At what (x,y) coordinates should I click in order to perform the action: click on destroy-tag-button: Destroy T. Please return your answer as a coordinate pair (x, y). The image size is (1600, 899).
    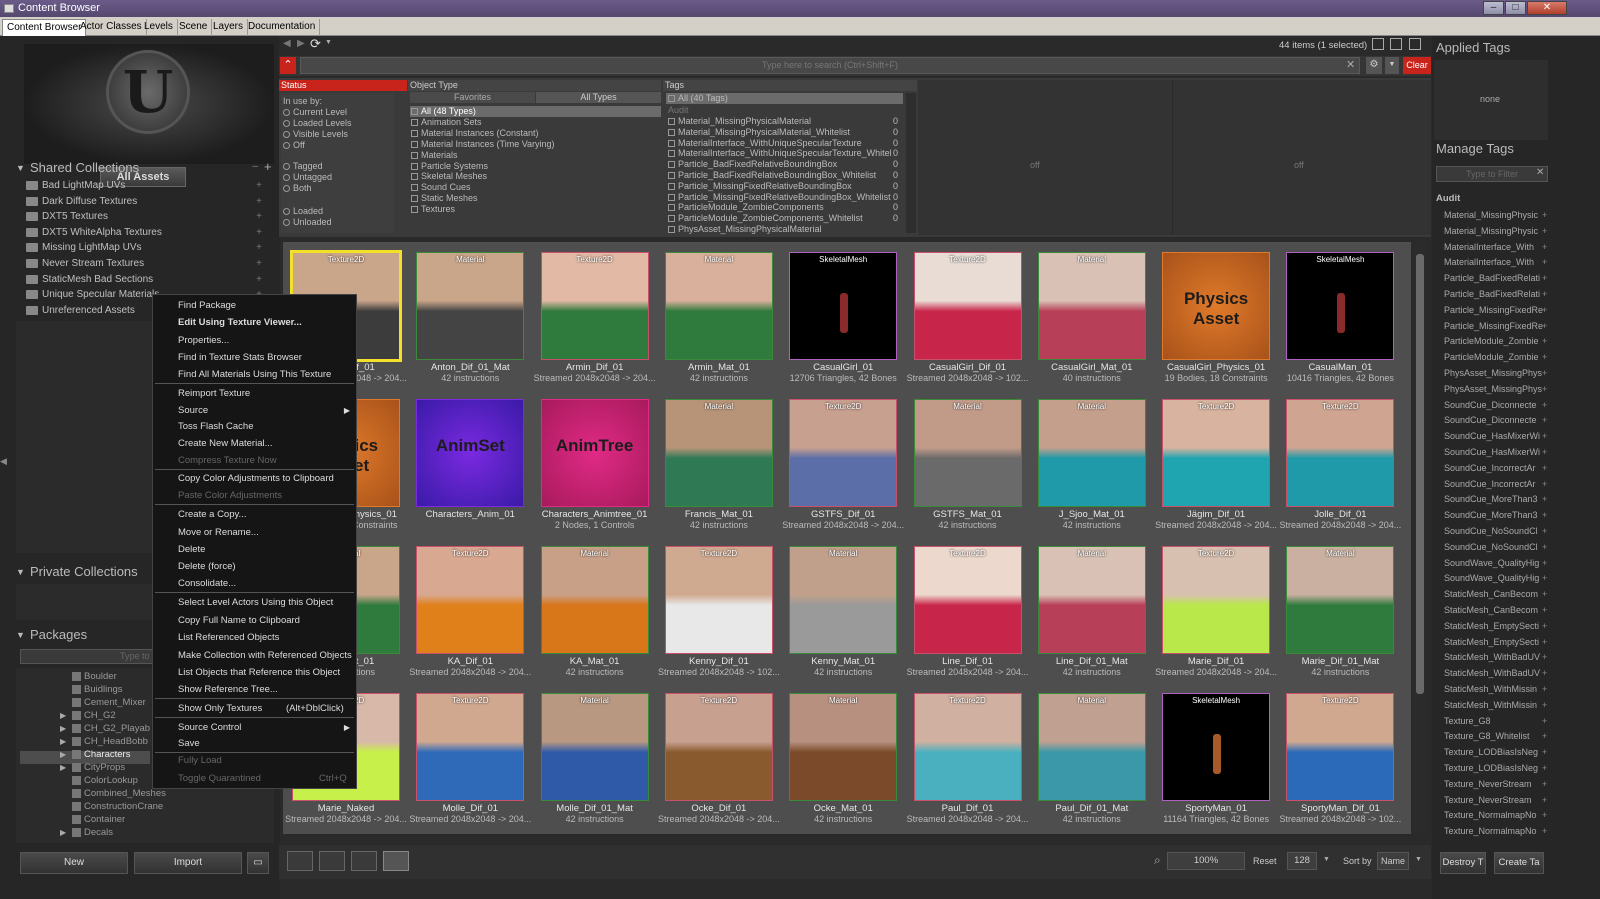
    Looking at the image, I should click on (1463, 863).